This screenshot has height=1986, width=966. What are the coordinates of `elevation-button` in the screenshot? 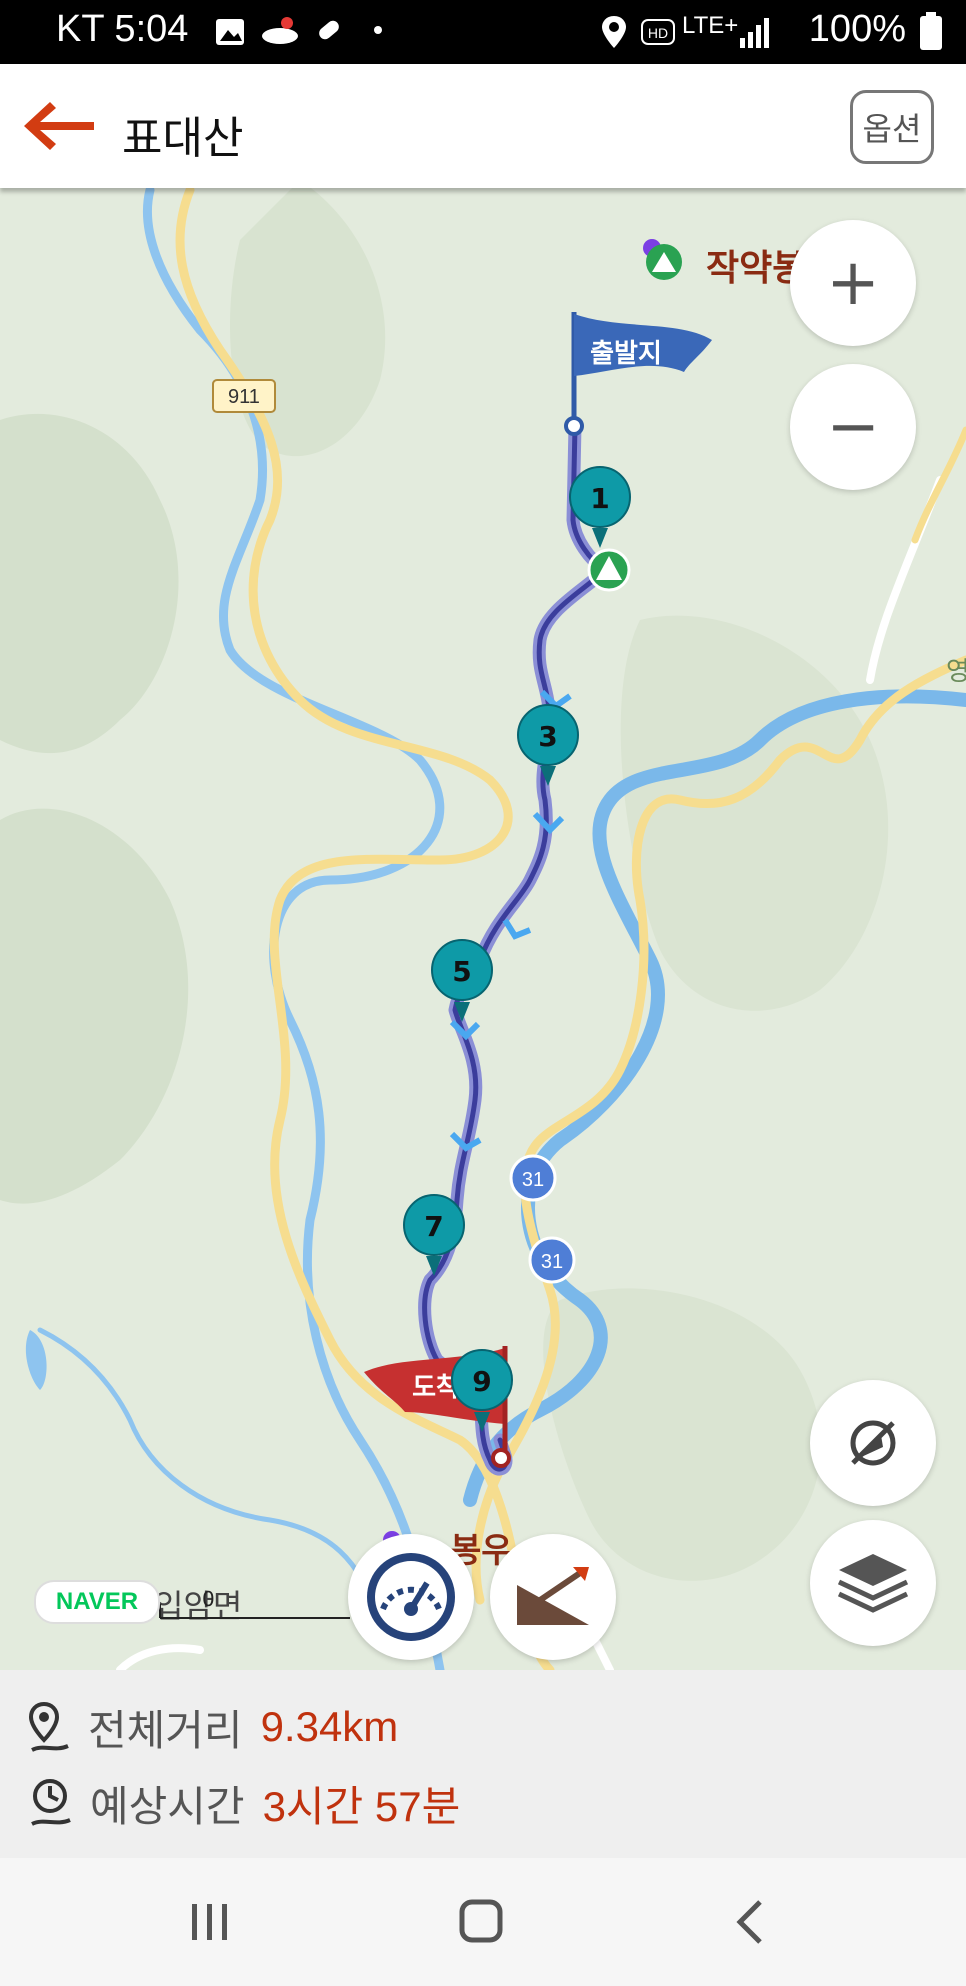 It's located at (553, 1597).